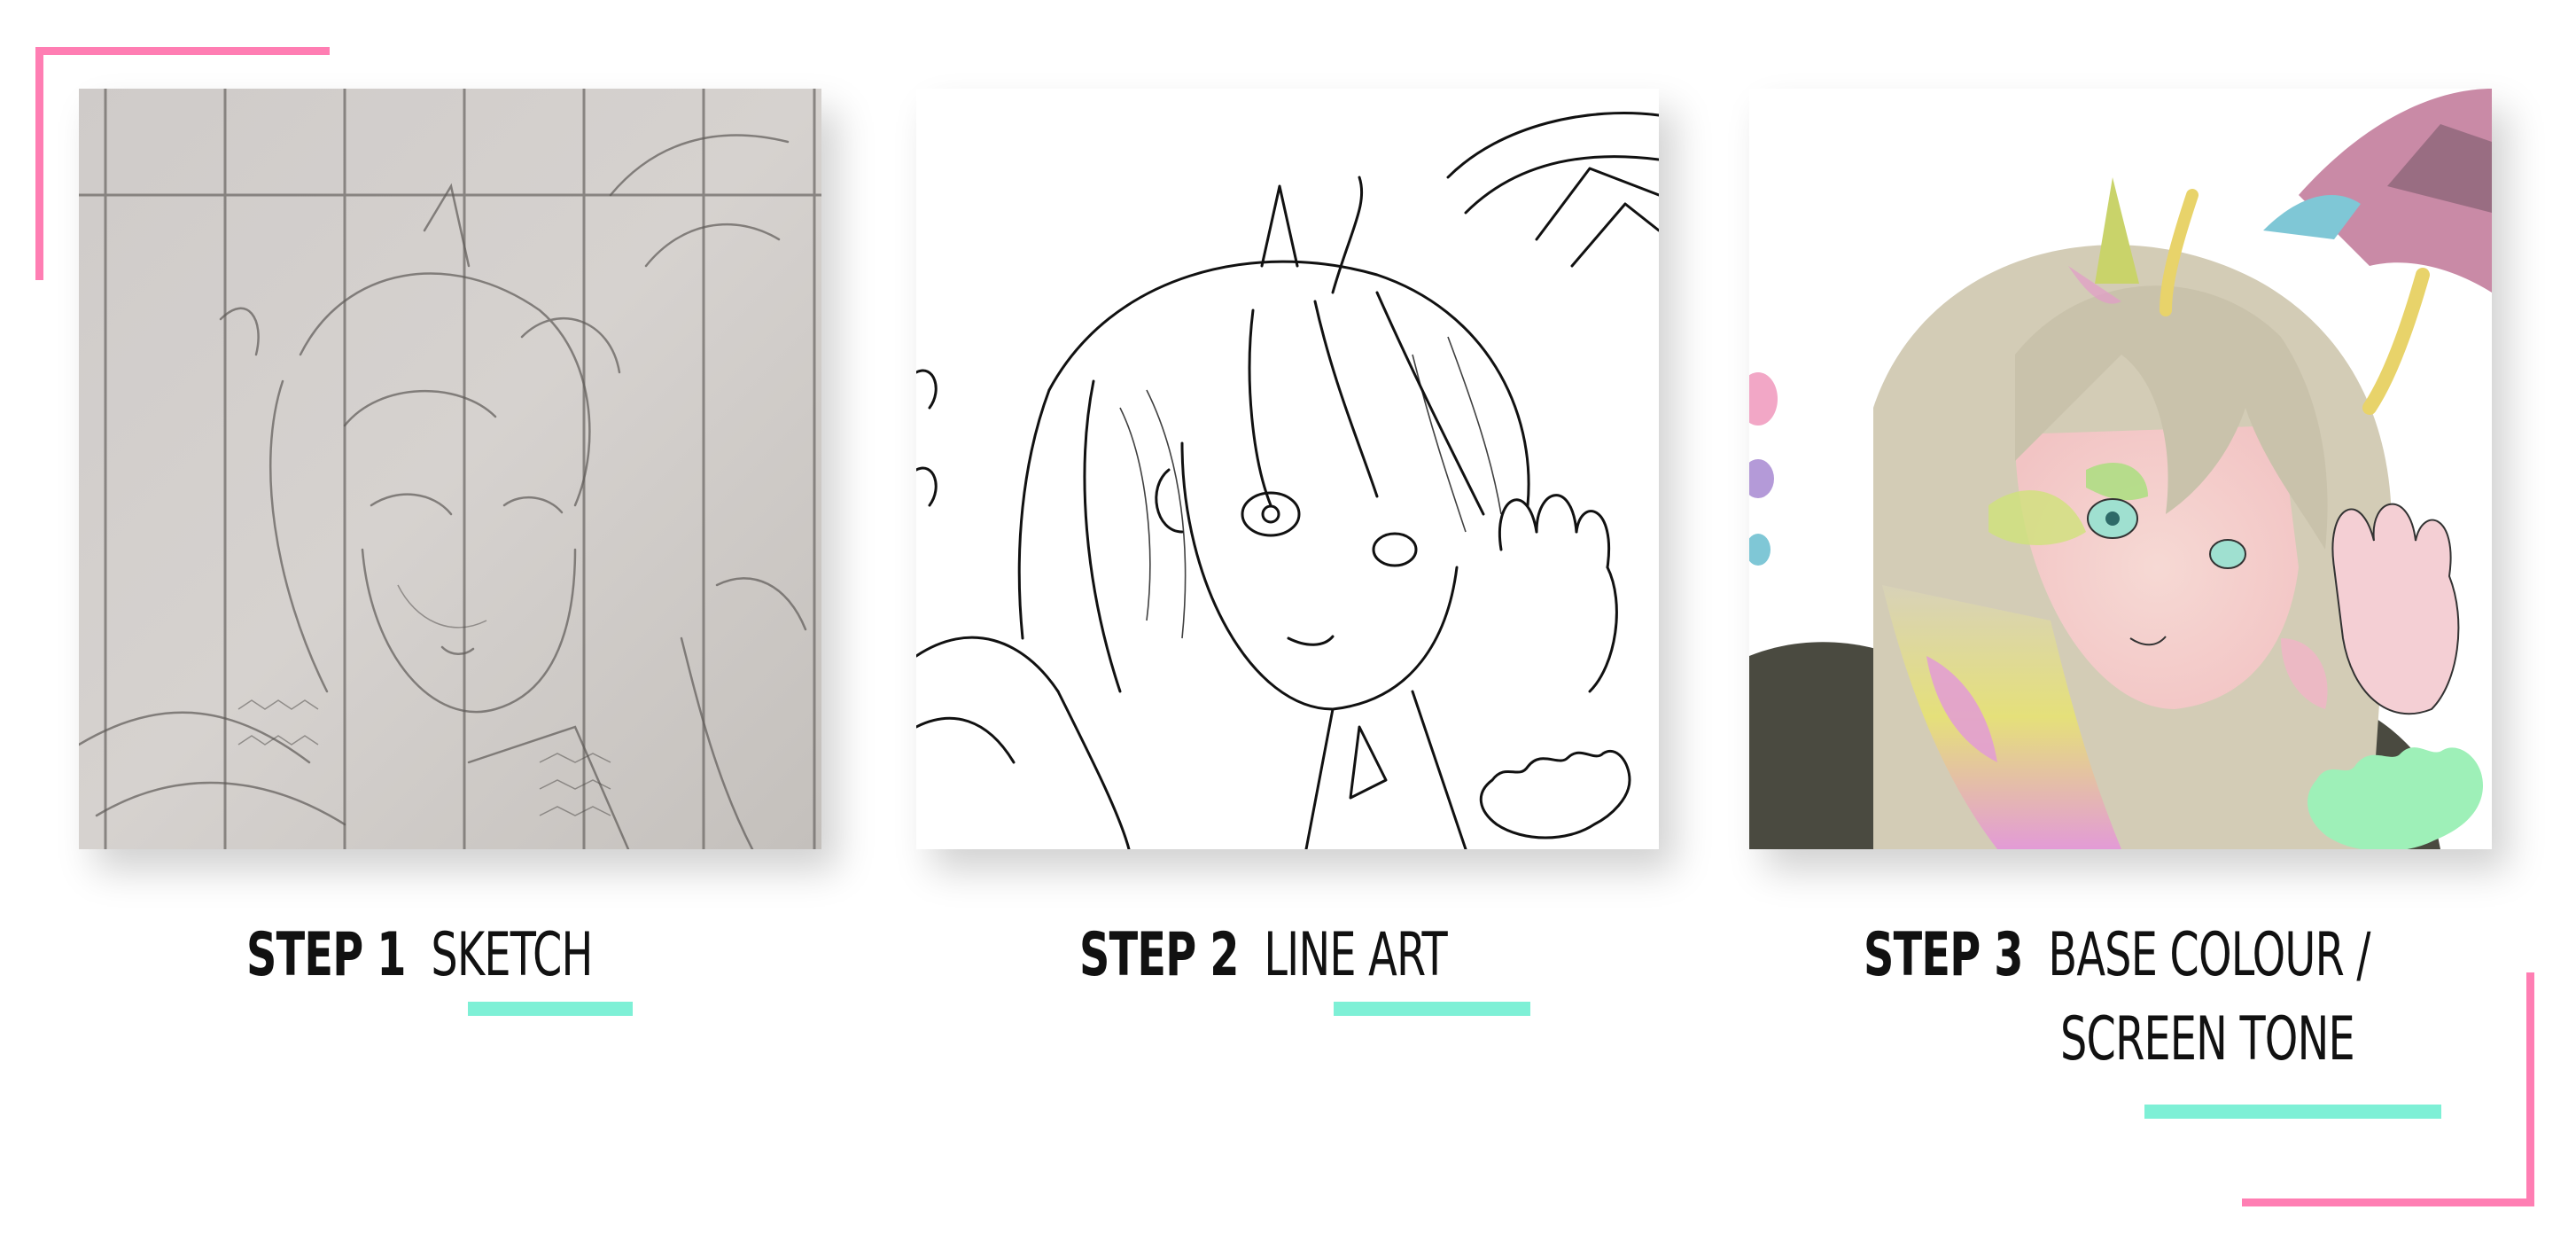 This screenshot has height=1257, width=2576. Describe the element at coordinates (39, 163) in the screenshot. I see `top-left-corner-bracket-vertical` at that location.